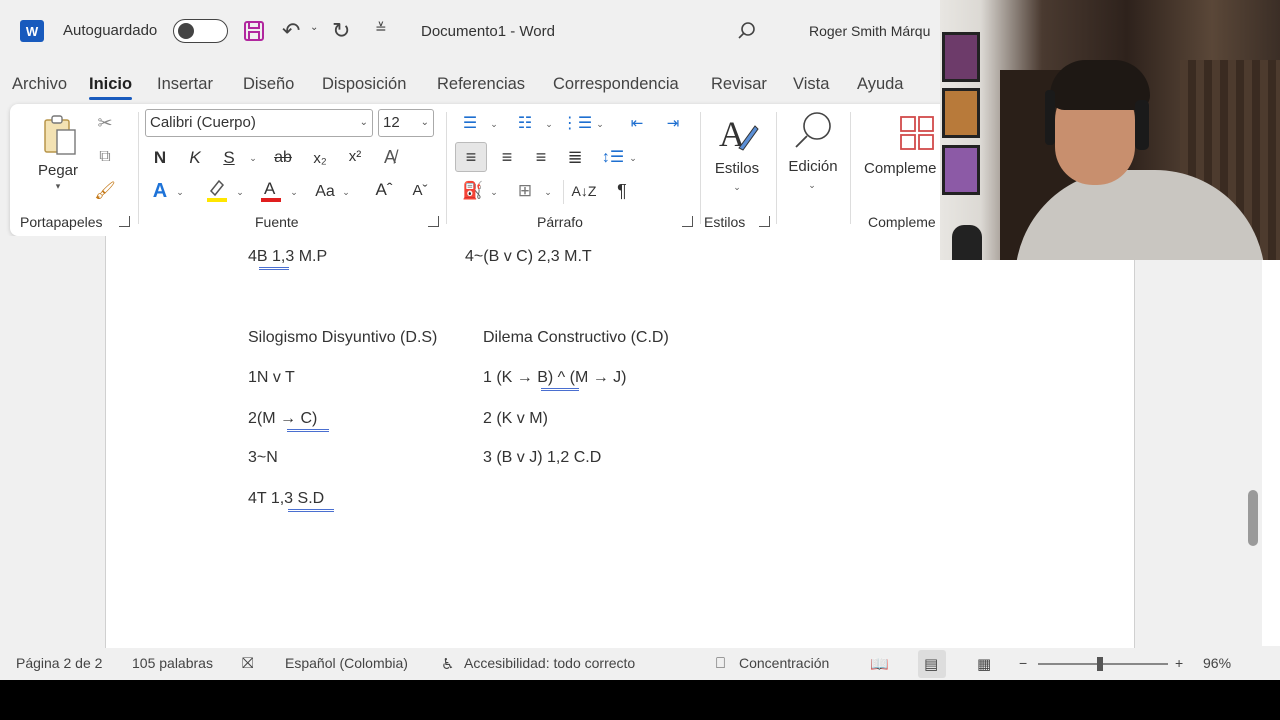  Describe the element at coordinates (507, 157) in the screenshot. I see `align-center-icon: ≡` at that location.